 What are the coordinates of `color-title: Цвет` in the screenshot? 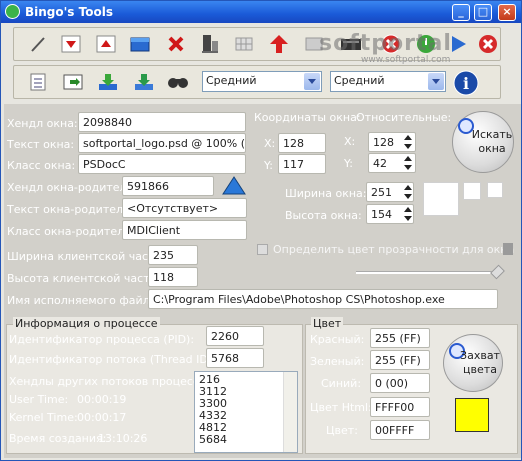 It's located at (327, 323).